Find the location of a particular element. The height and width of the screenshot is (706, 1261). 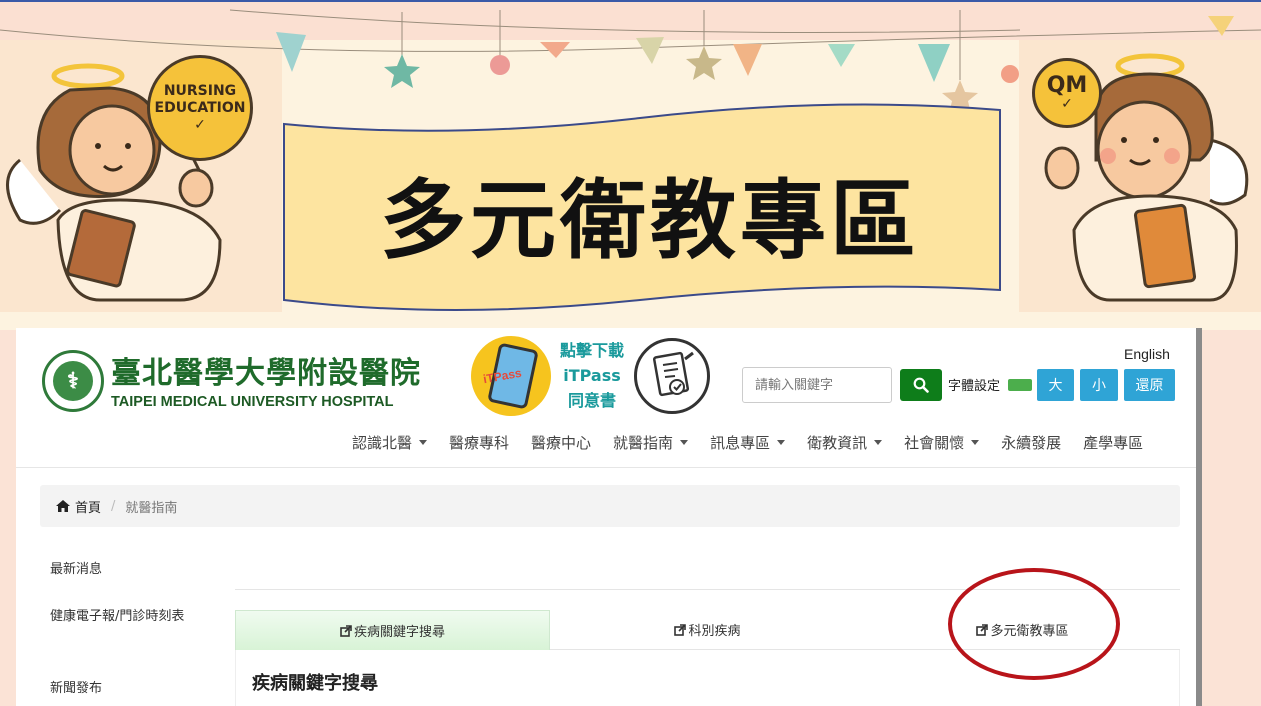

nav-label: 永續發展 is located at coordinates (1031, 442).